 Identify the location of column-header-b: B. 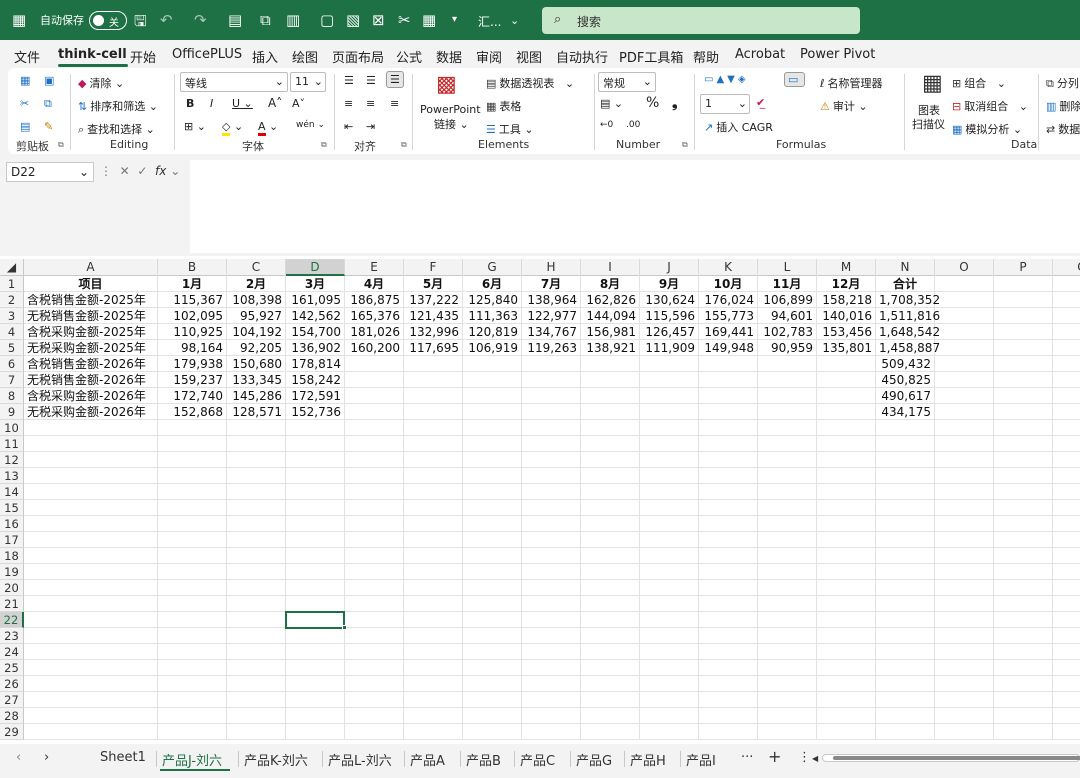
(192, 267).